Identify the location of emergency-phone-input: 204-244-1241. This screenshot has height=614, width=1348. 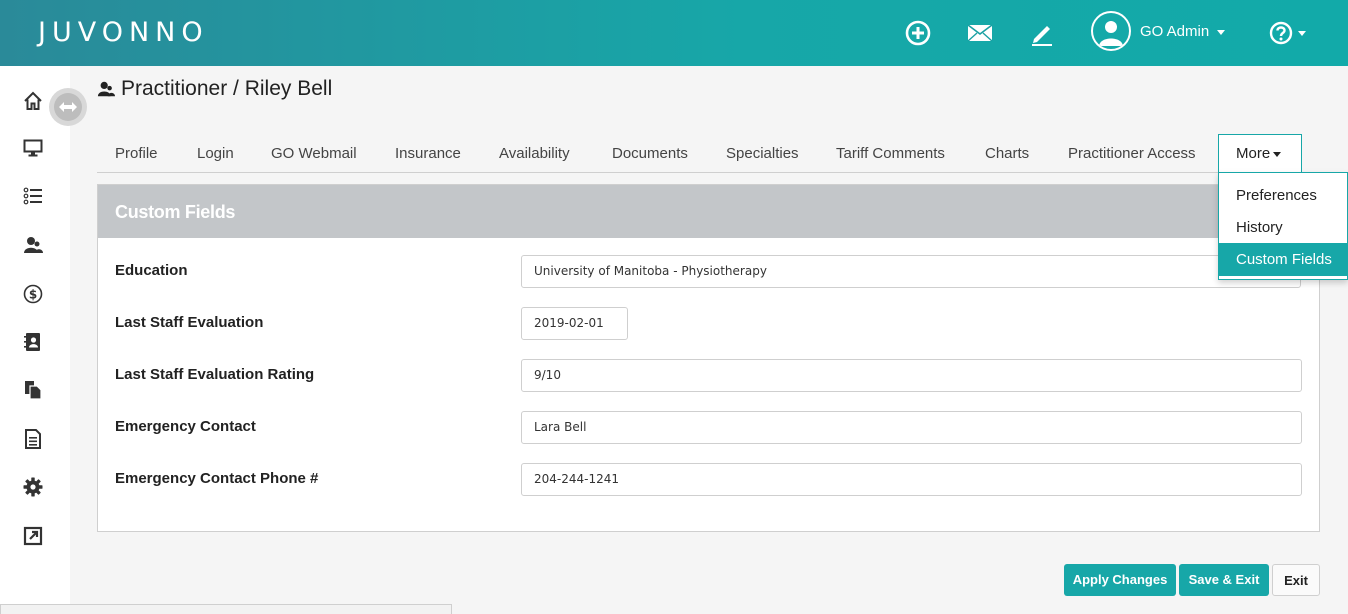
(911, 479).